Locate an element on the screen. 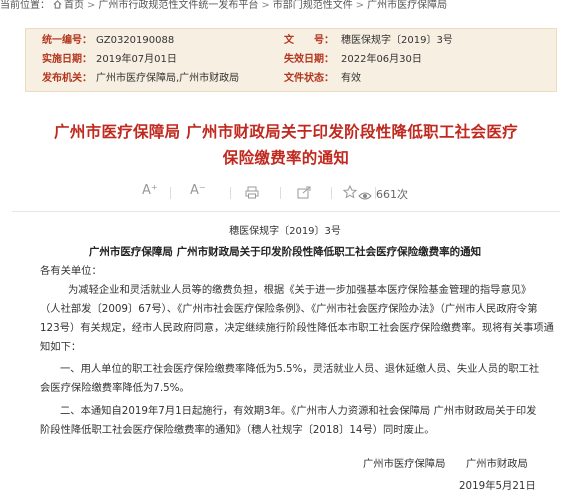  expire-date-value: 2022年06月30日 is located at coordinates (381, 59).